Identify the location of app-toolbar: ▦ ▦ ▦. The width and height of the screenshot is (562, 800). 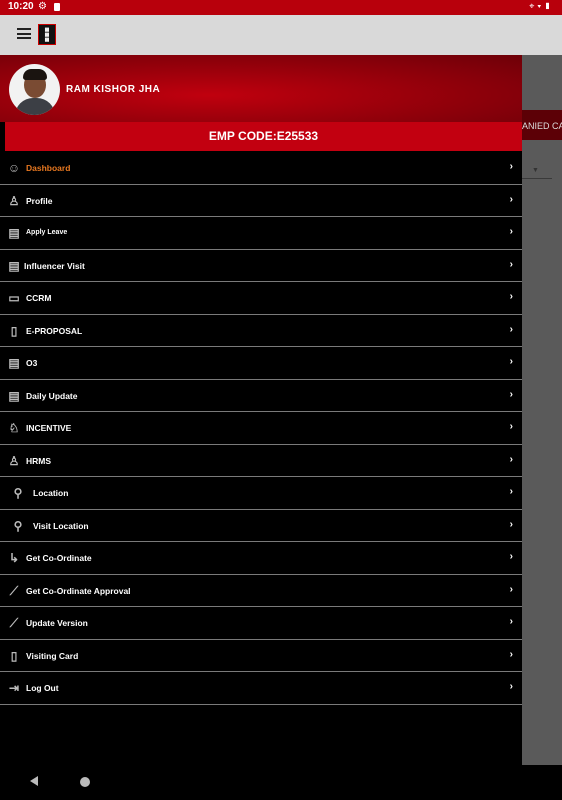
(281, 35).